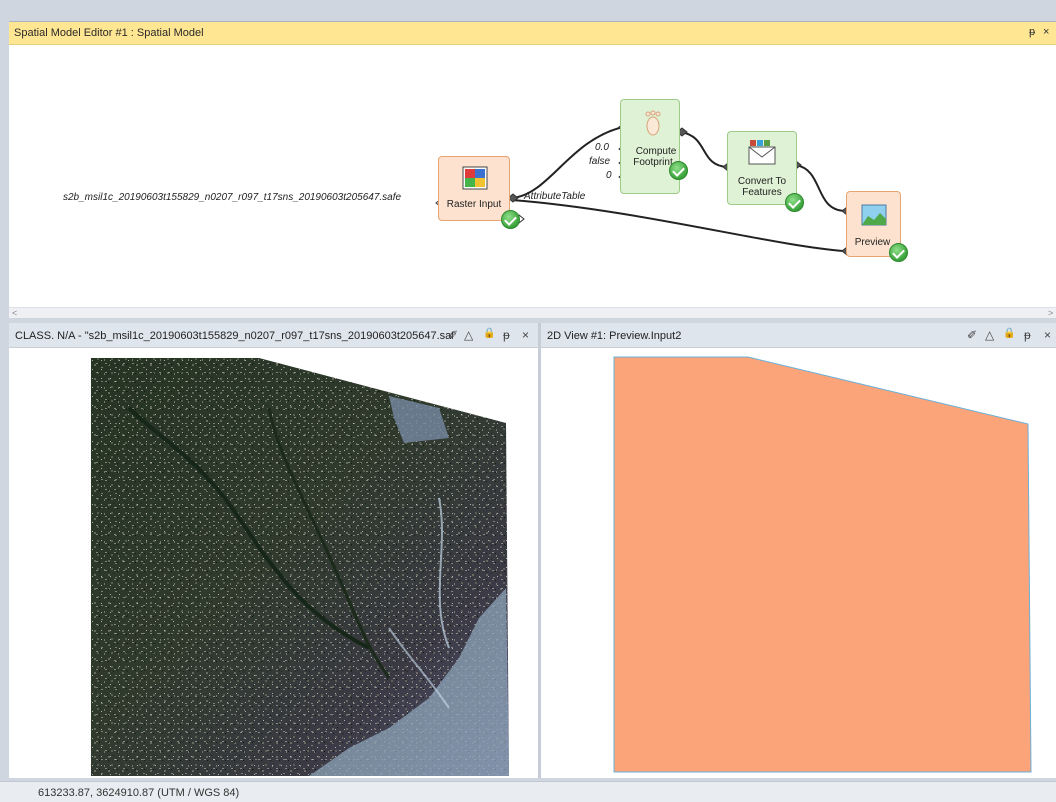  I want to click on convert-label-1: Convert To, so click(762, 181).